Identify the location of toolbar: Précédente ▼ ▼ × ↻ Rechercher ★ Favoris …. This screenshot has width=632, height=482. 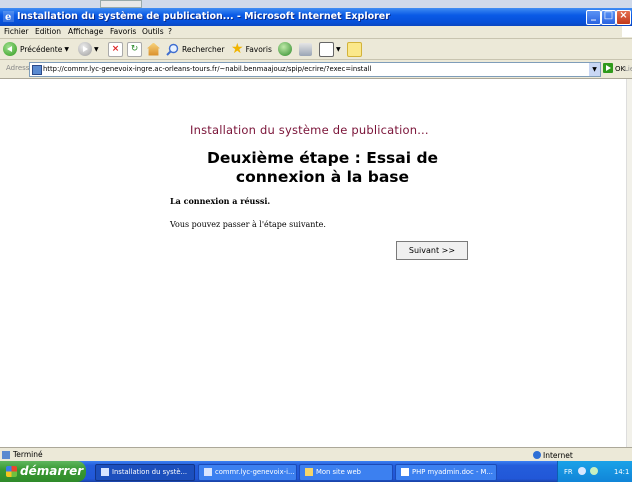
(316, 49).